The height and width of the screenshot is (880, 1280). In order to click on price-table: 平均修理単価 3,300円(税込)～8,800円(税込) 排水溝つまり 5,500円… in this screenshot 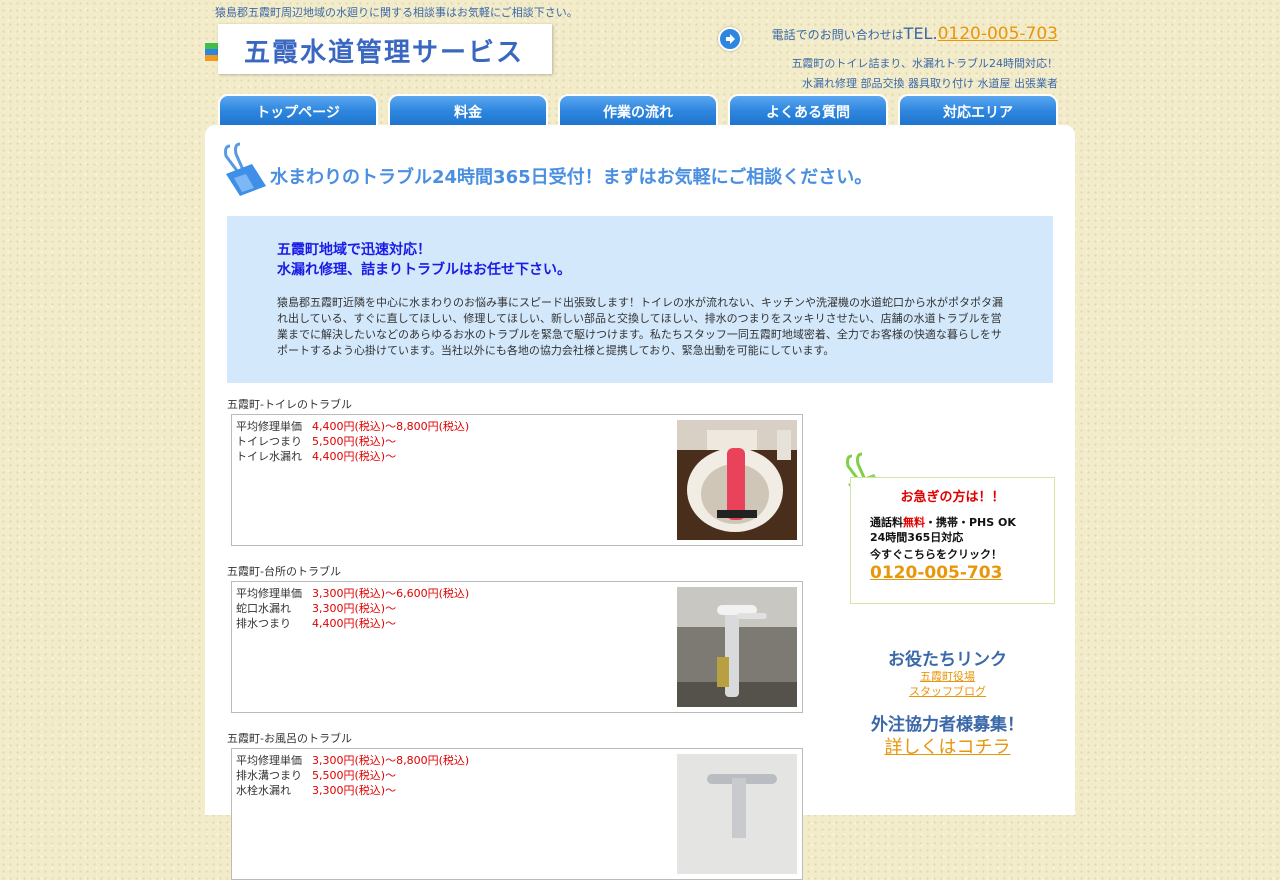, I will do `click(357, 776)`.